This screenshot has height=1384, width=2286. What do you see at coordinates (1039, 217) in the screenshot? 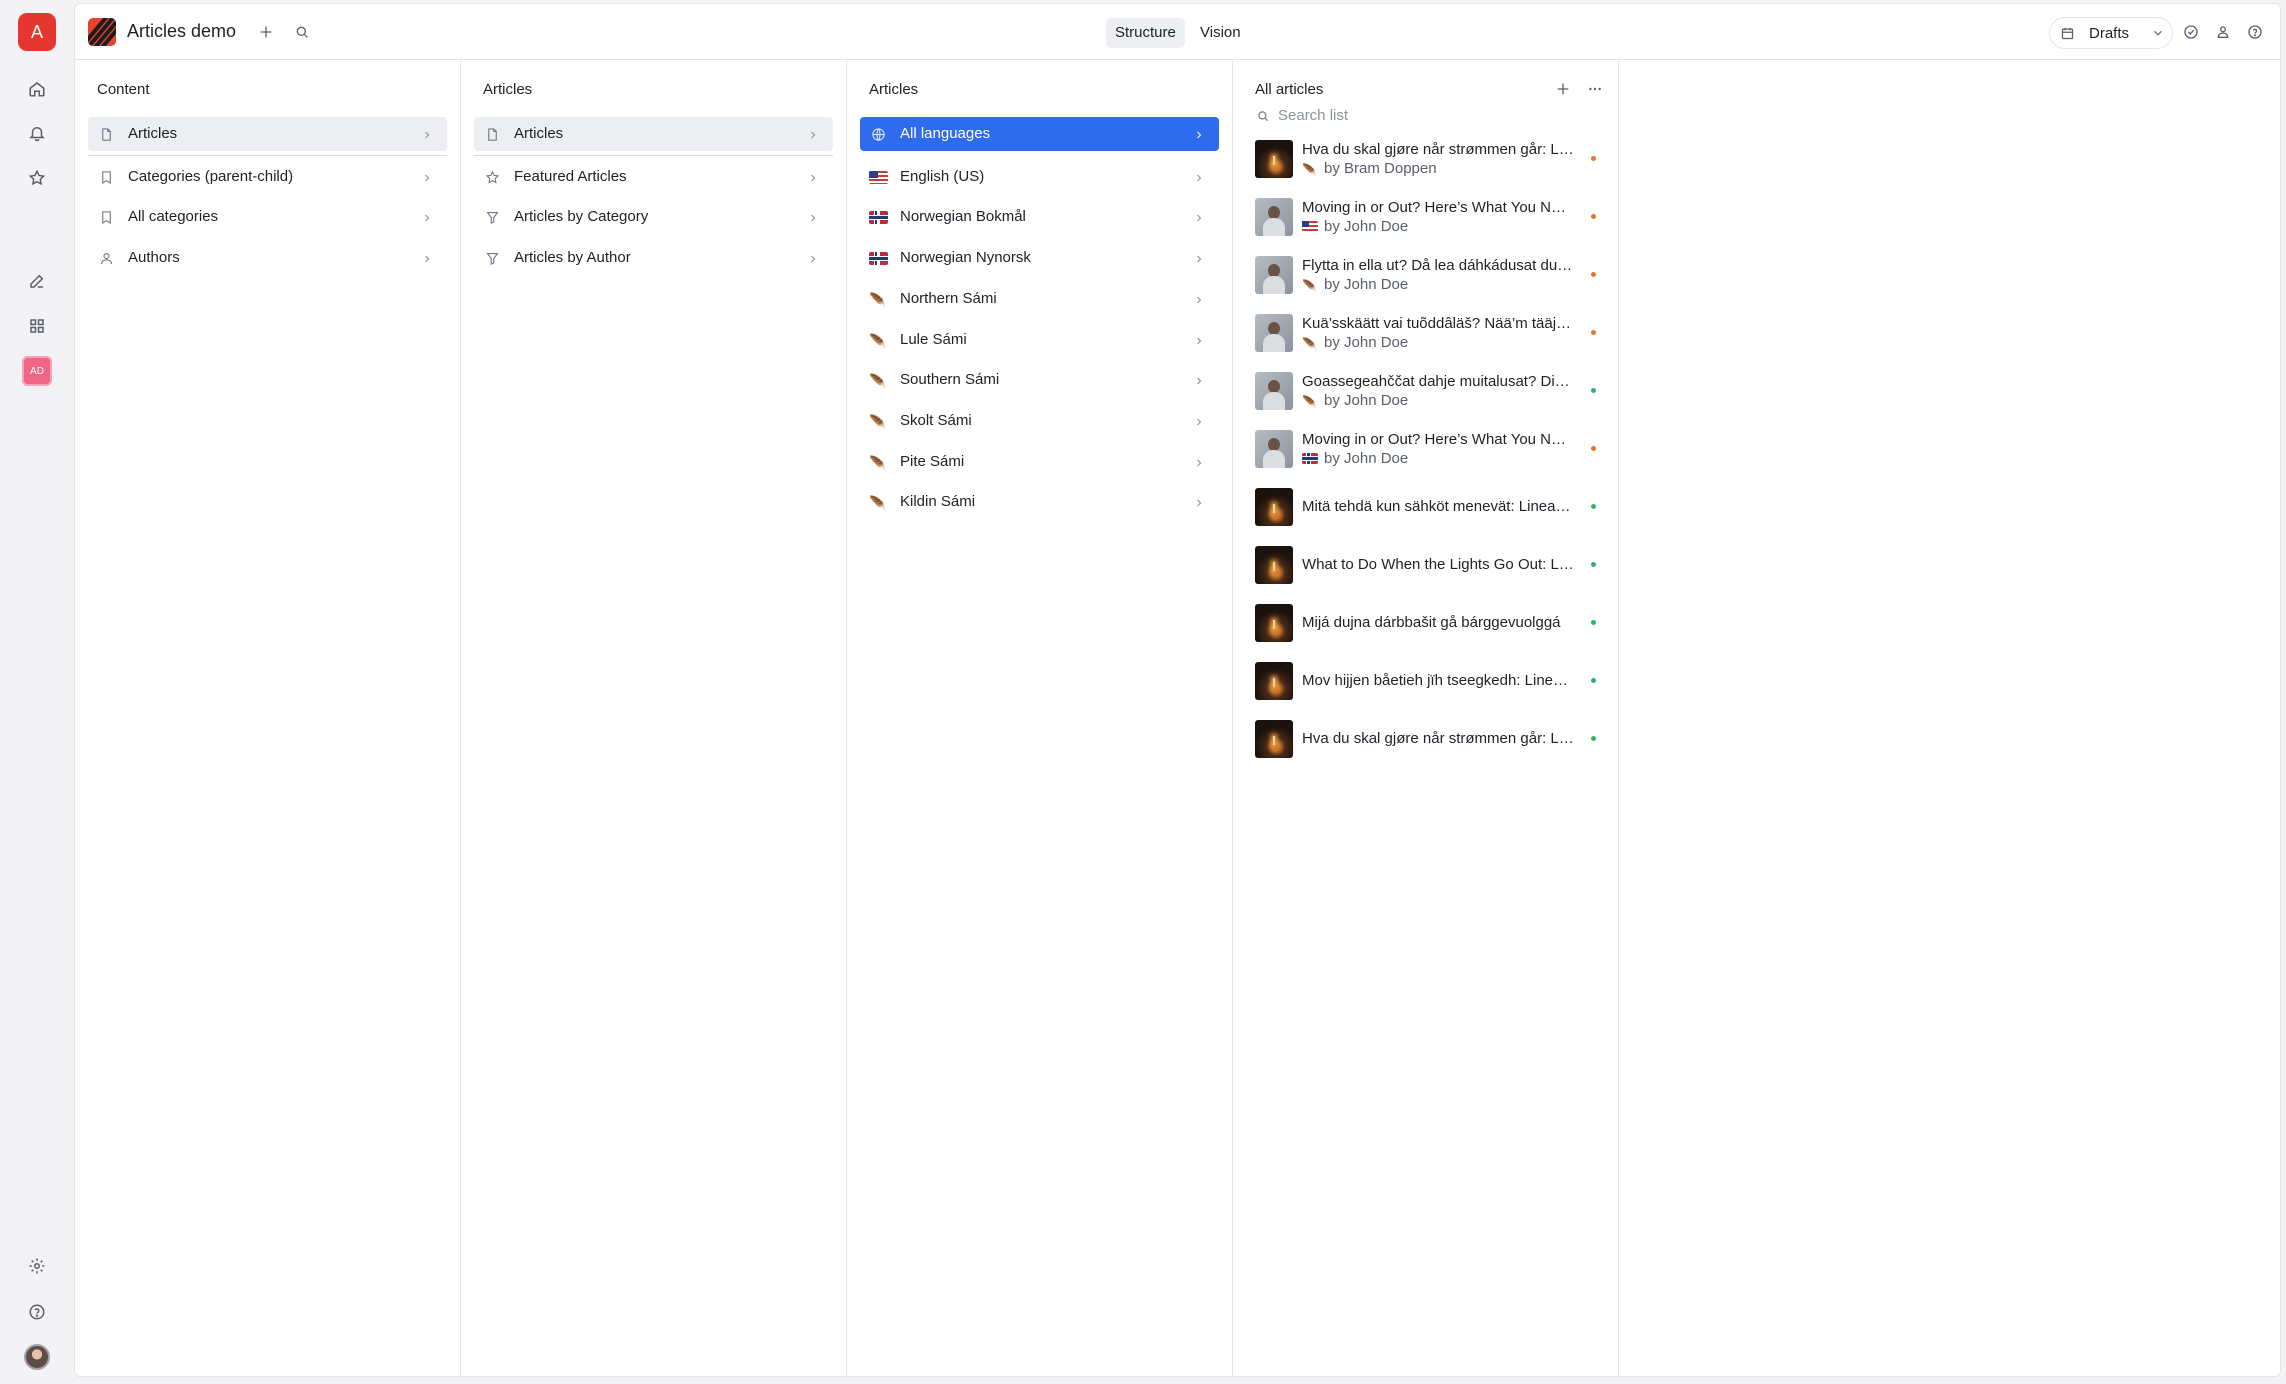
I see `language-item-norwegian-bokmal: Norwegian Bokmål` at bounding box center [1039, 217].